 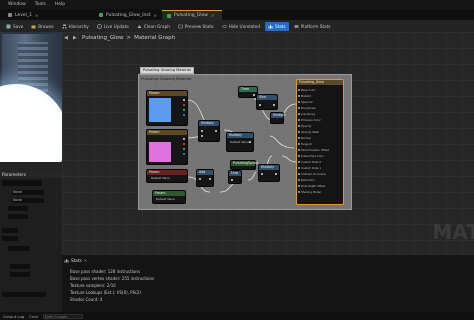 What do you see at coordinates (269, 173) in the screenshot?
I see `multiply-node-3: Multiply` at bounding box center [269, 173].